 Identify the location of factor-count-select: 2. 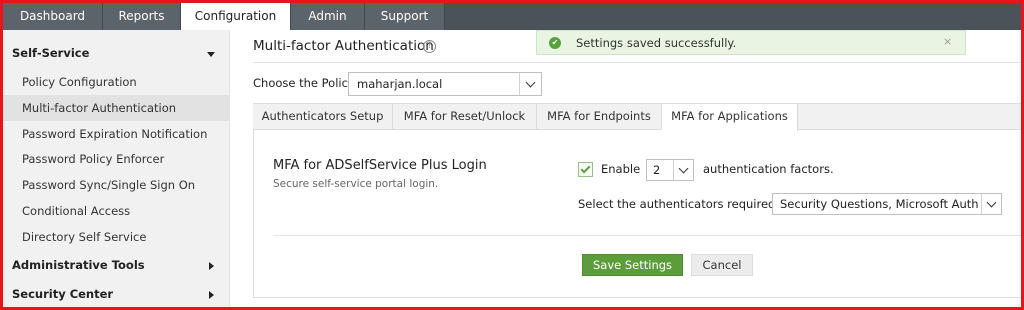
(670, 170).